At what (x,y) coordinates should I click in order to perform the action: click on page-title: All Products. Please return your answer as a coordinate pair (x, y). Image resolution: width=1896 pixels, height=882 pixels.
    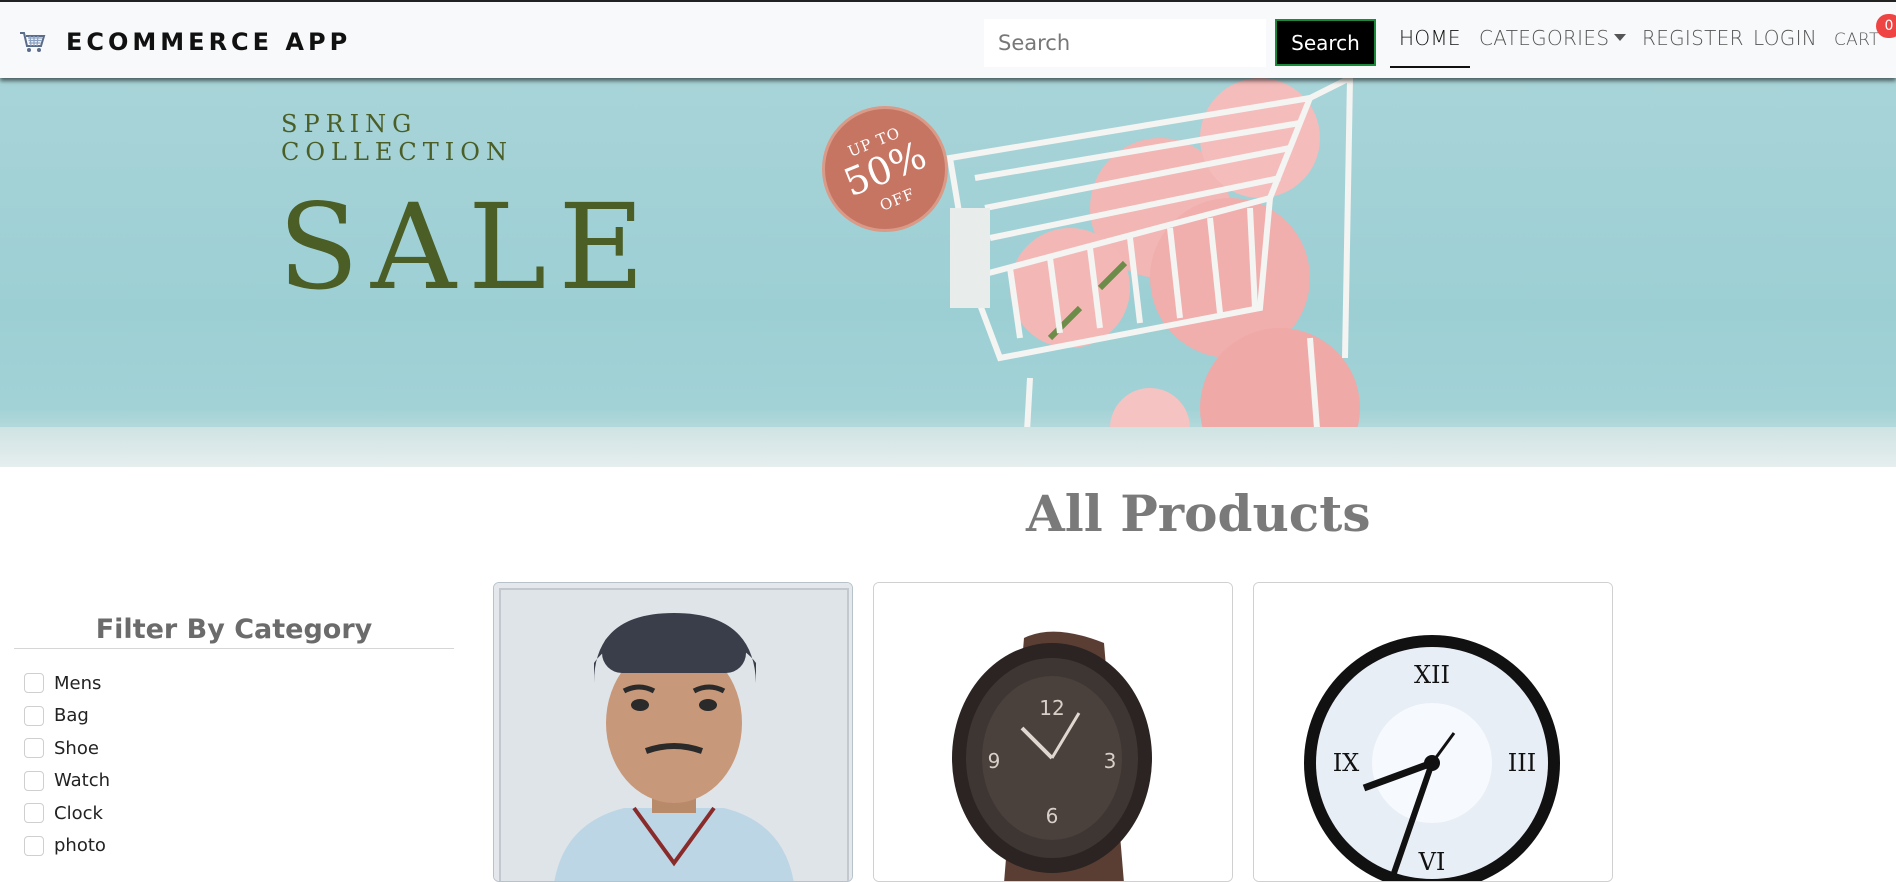
    Looking at the image, I should click on (1198, 513).